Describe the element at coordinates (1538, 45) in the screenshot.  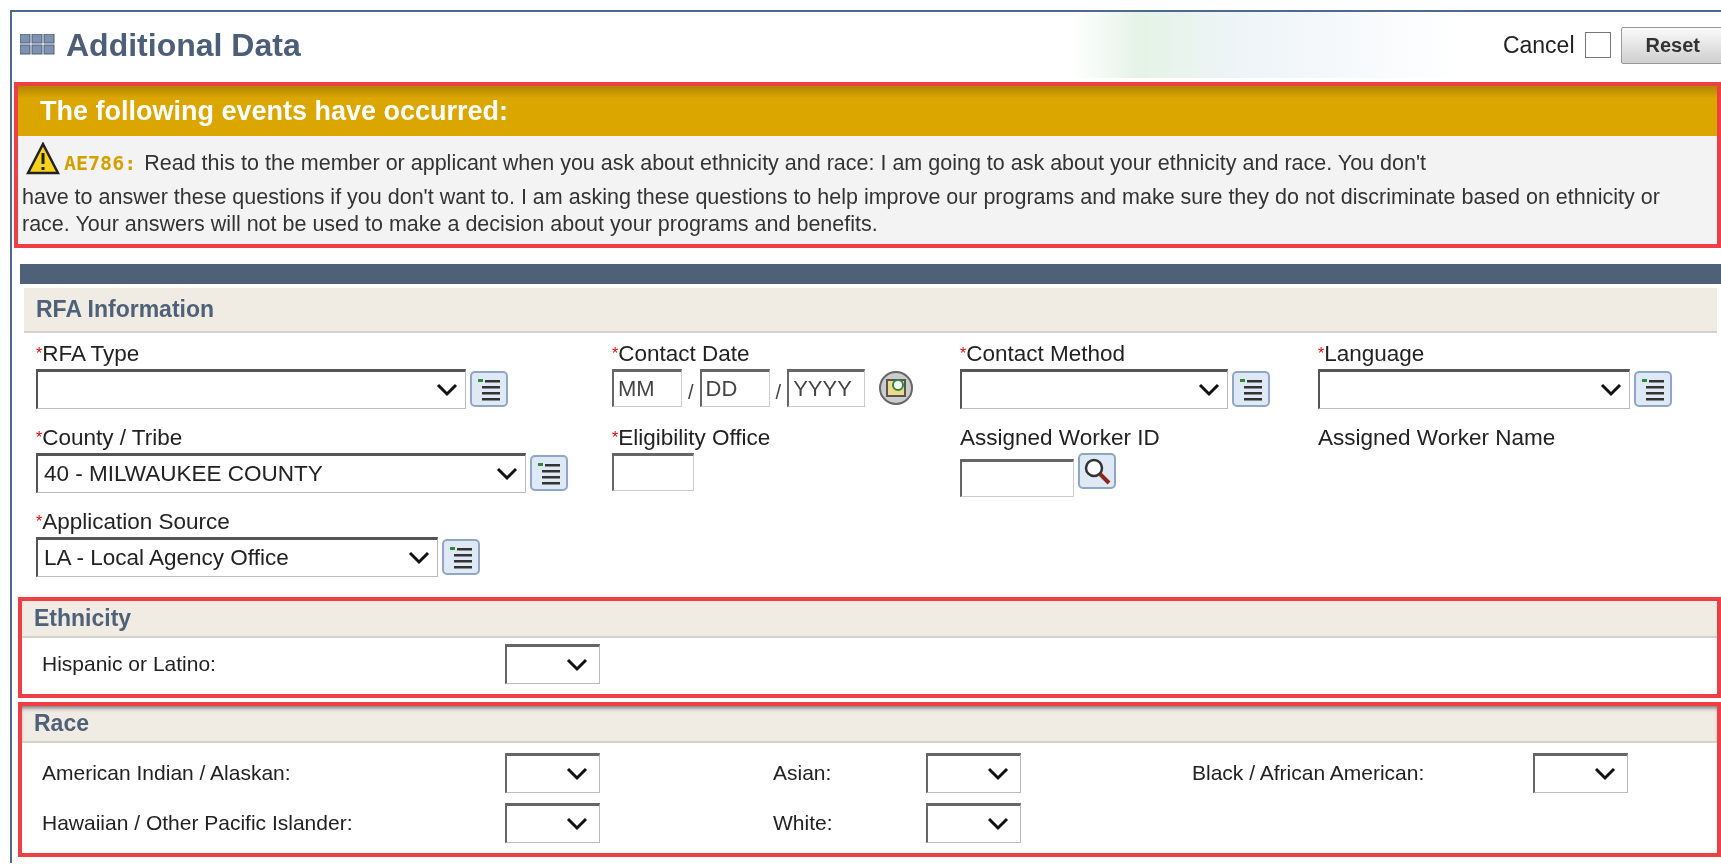
I see `cancel-label: Cancel` at that location.